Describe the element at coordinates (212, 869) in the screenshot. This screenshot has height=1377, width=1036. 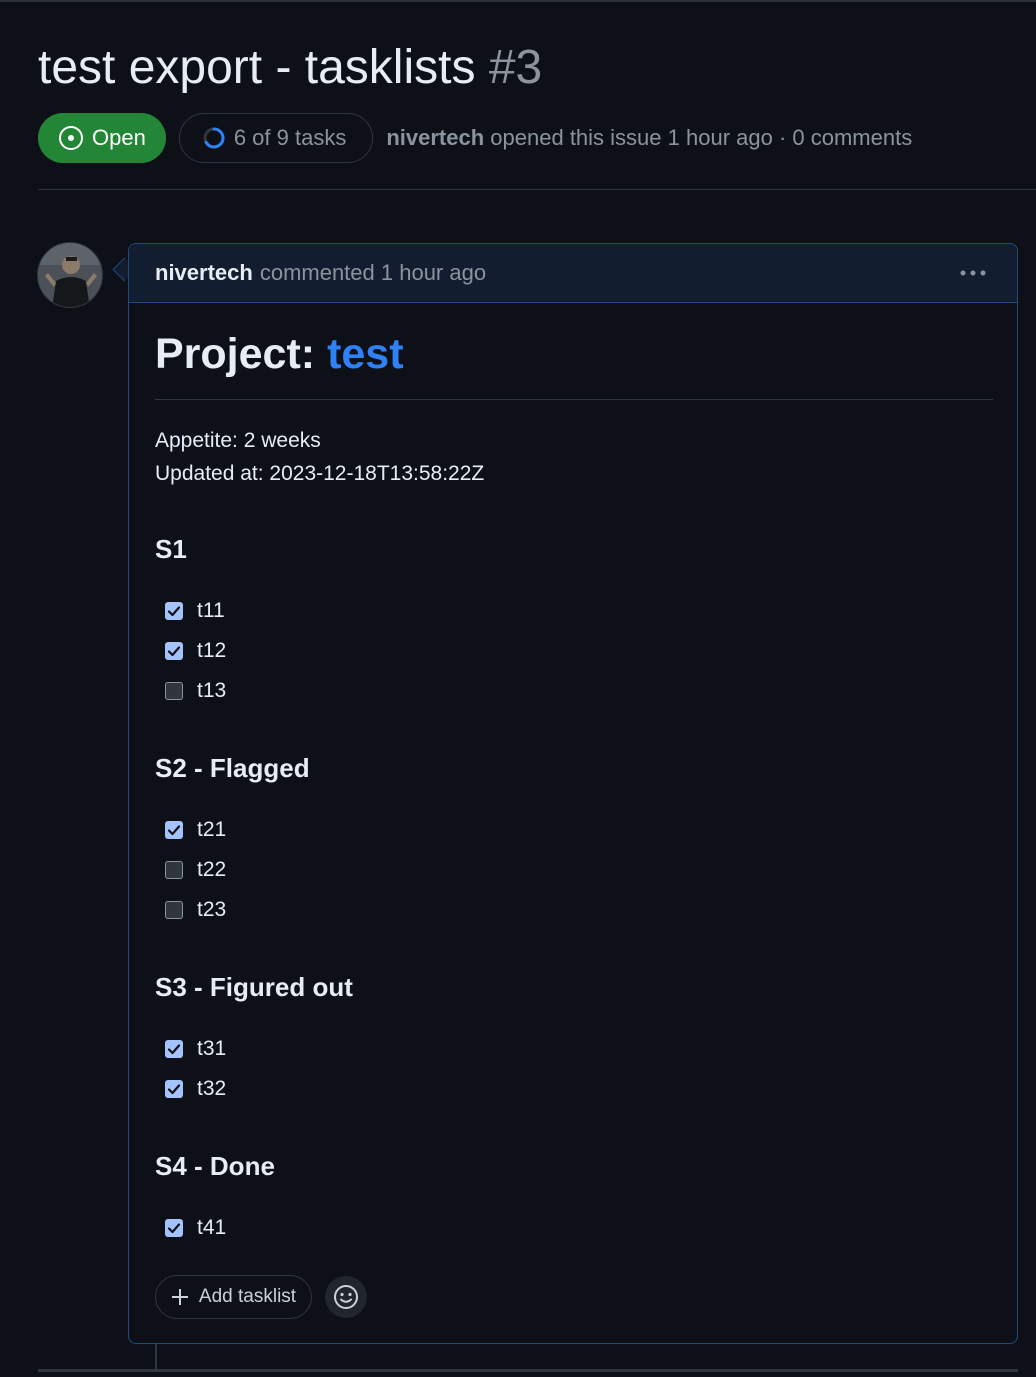
I see `task-label: t22` at that location.